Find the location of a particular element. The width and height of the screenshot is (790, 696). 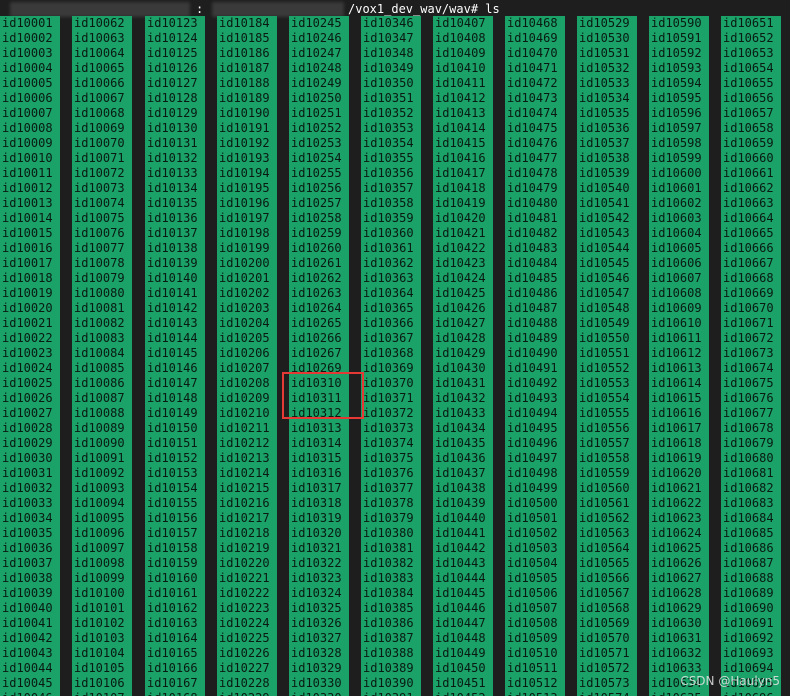

ls-entry: id10691 is located at coordinates (748, 623).